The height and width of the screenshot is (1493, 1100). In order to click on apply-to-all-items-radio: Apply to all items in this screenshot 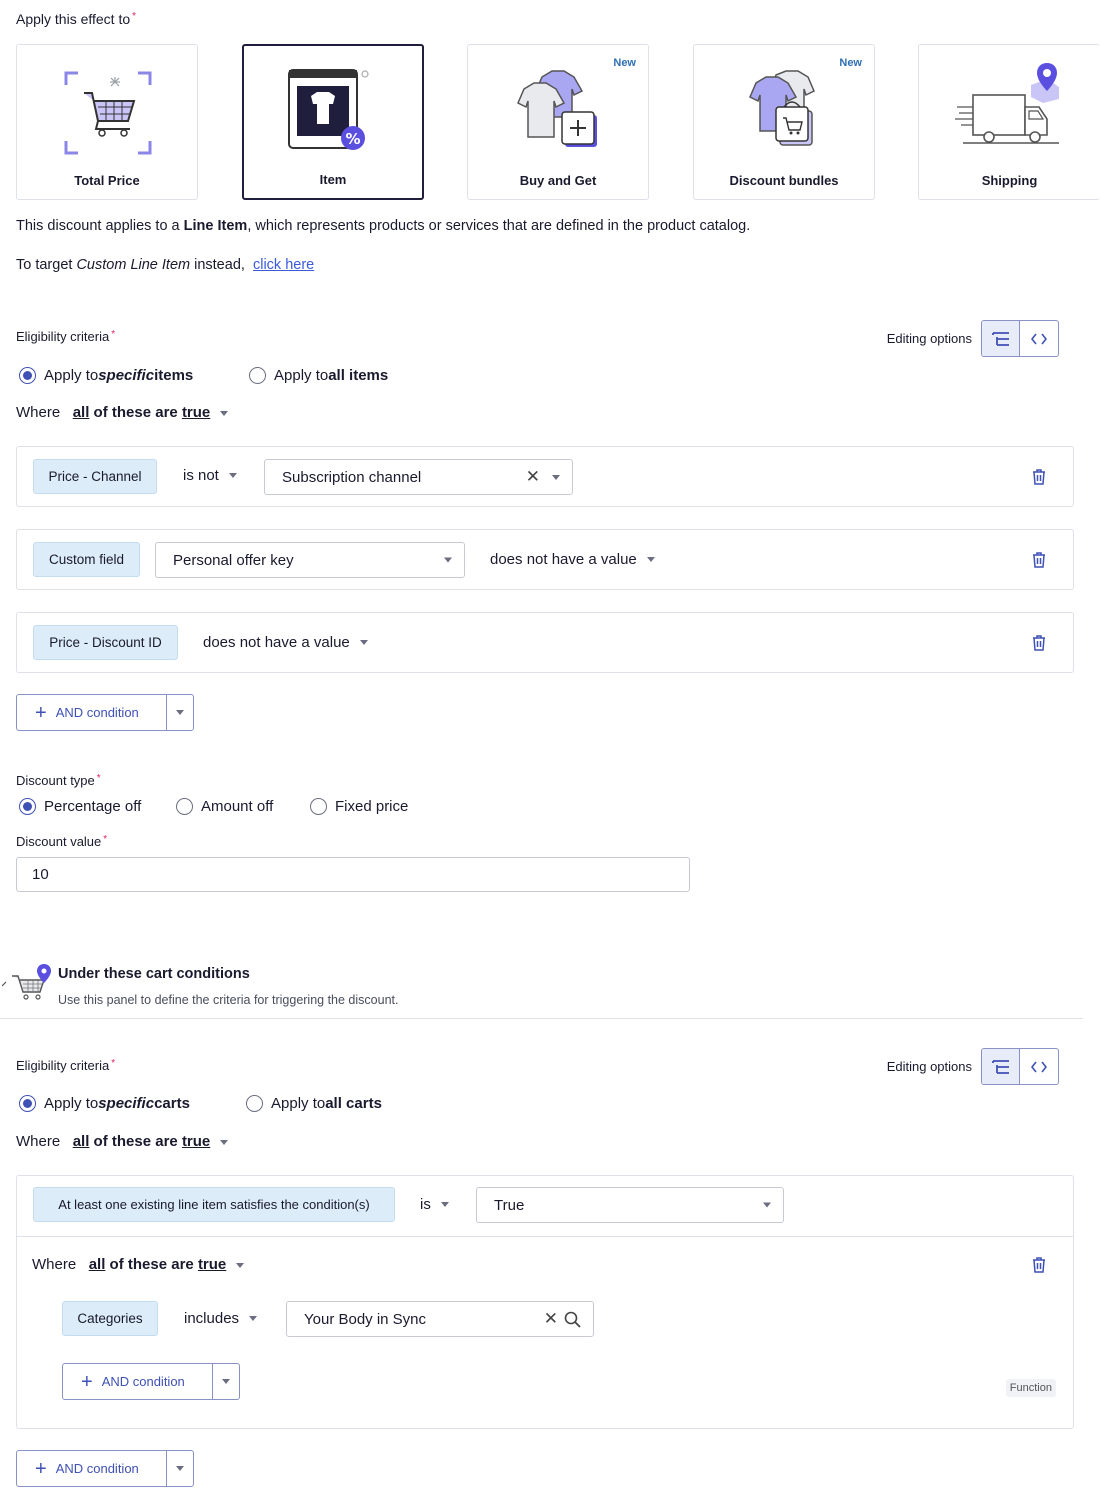, I will do `click(318, 375)`.